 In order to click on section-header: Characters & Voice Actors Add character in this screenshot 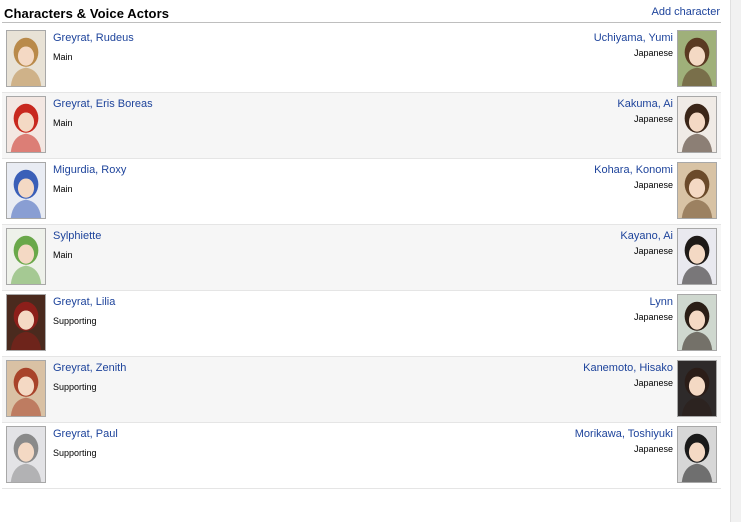, I will do `click(361, 11)`.